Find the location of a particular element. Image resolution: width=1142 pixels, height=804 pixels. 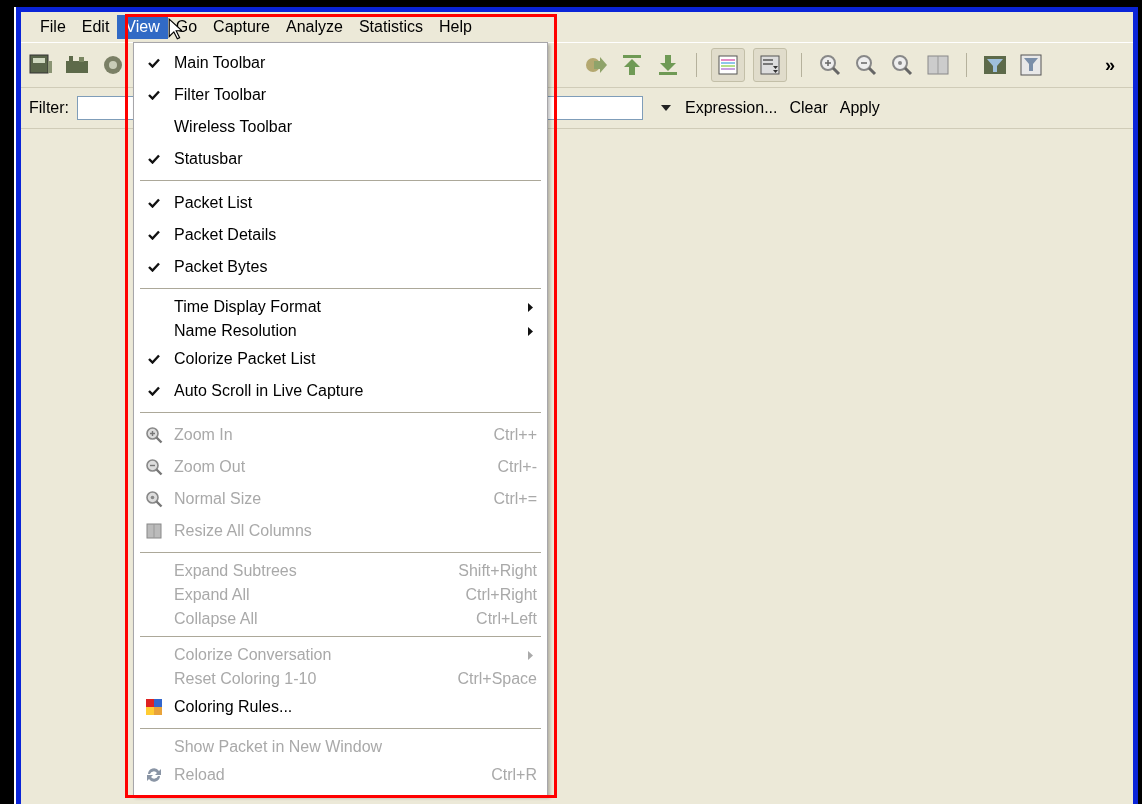

menu-item: Colorize Packet List is located at coordinates (340, 359).